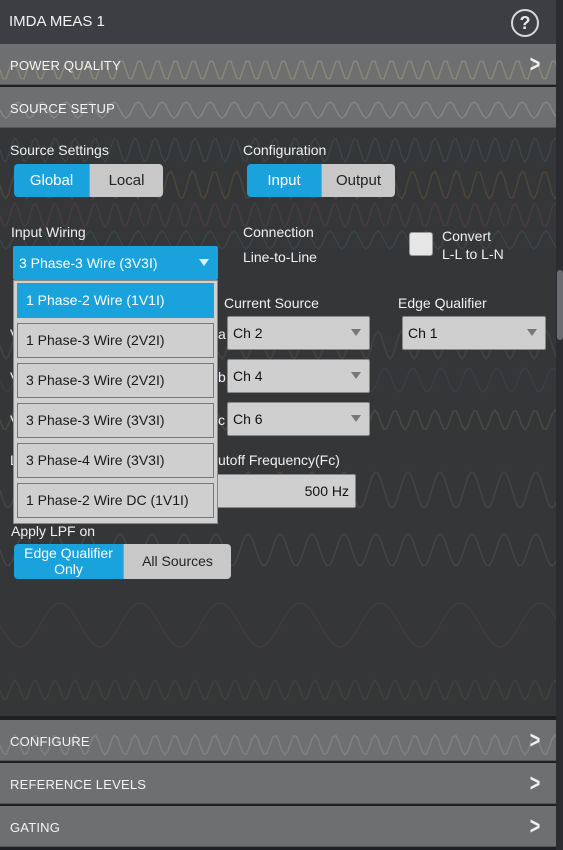 The width and height of the screenshot is (563, 850). What do you see at coordinates (59, 150) in the screenshot?
I see `source-settings-label: Source Settings` at bounding box center [59, 150].